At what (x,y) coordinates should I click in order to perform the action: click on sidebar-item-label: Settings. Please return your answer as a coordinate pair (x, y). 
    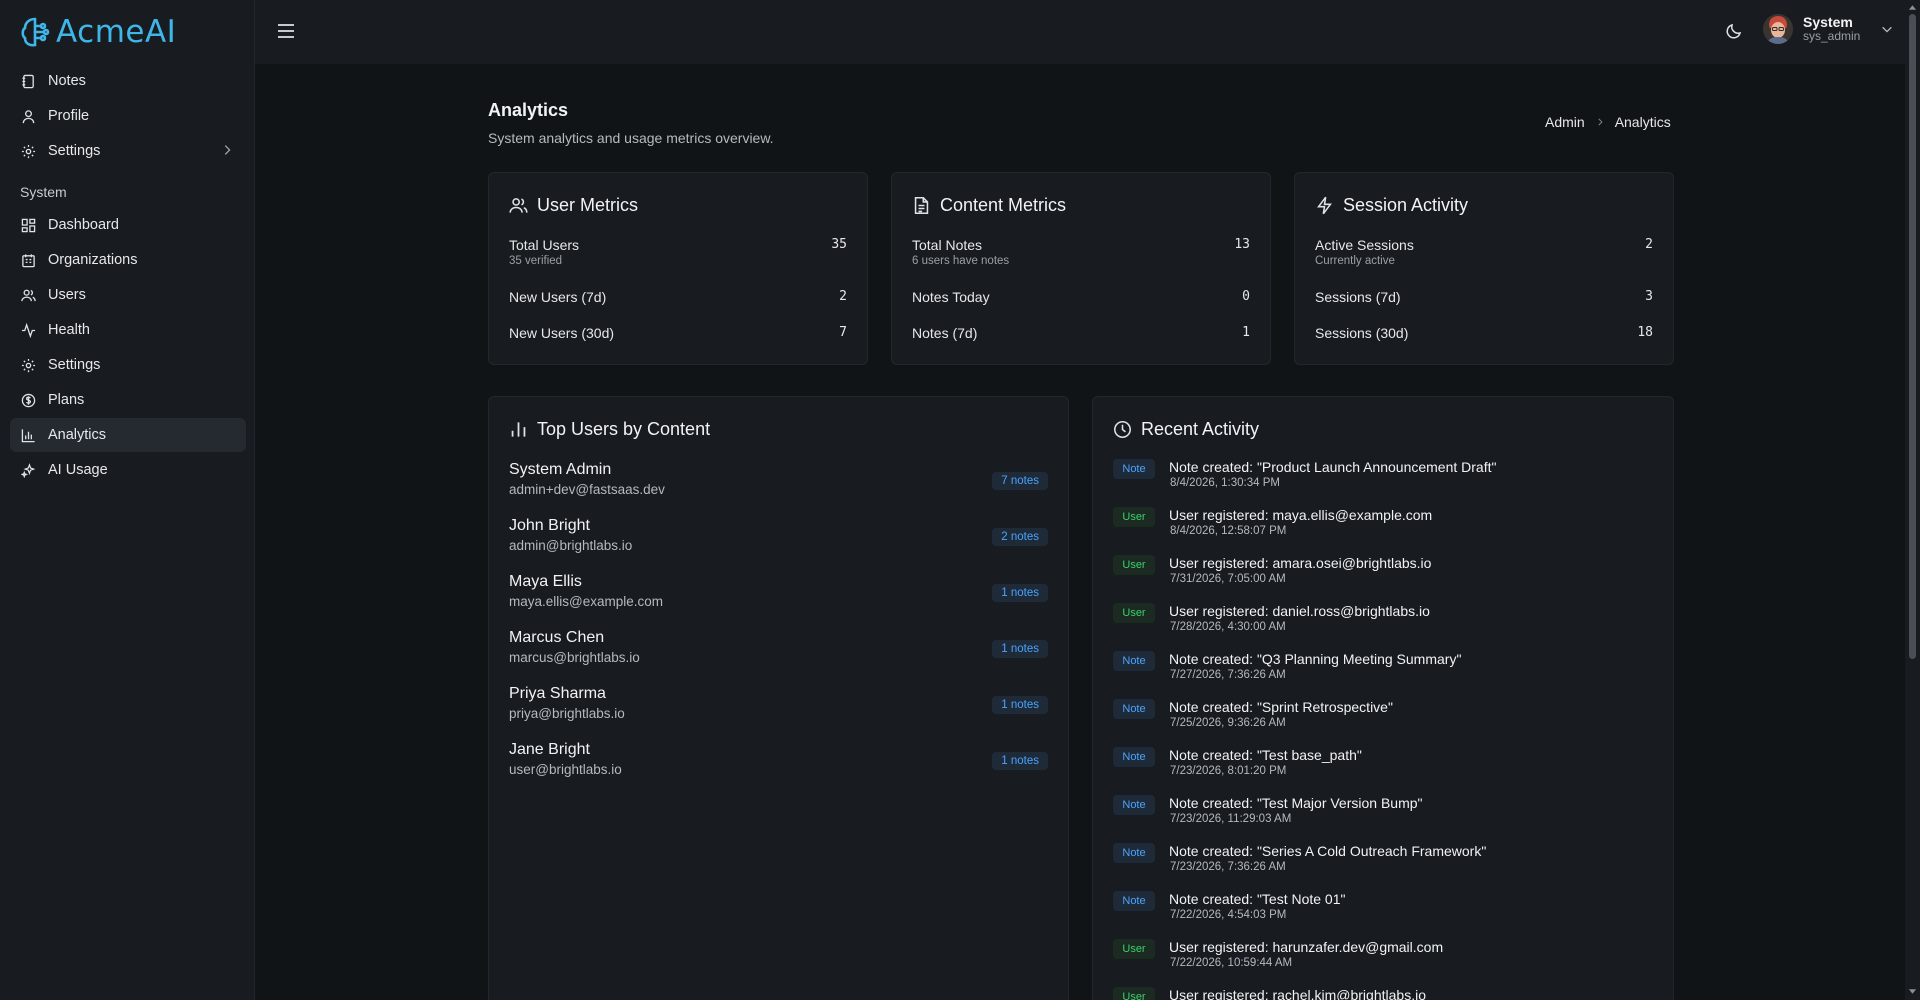
    Looking at the image, I should click on (74, 151).